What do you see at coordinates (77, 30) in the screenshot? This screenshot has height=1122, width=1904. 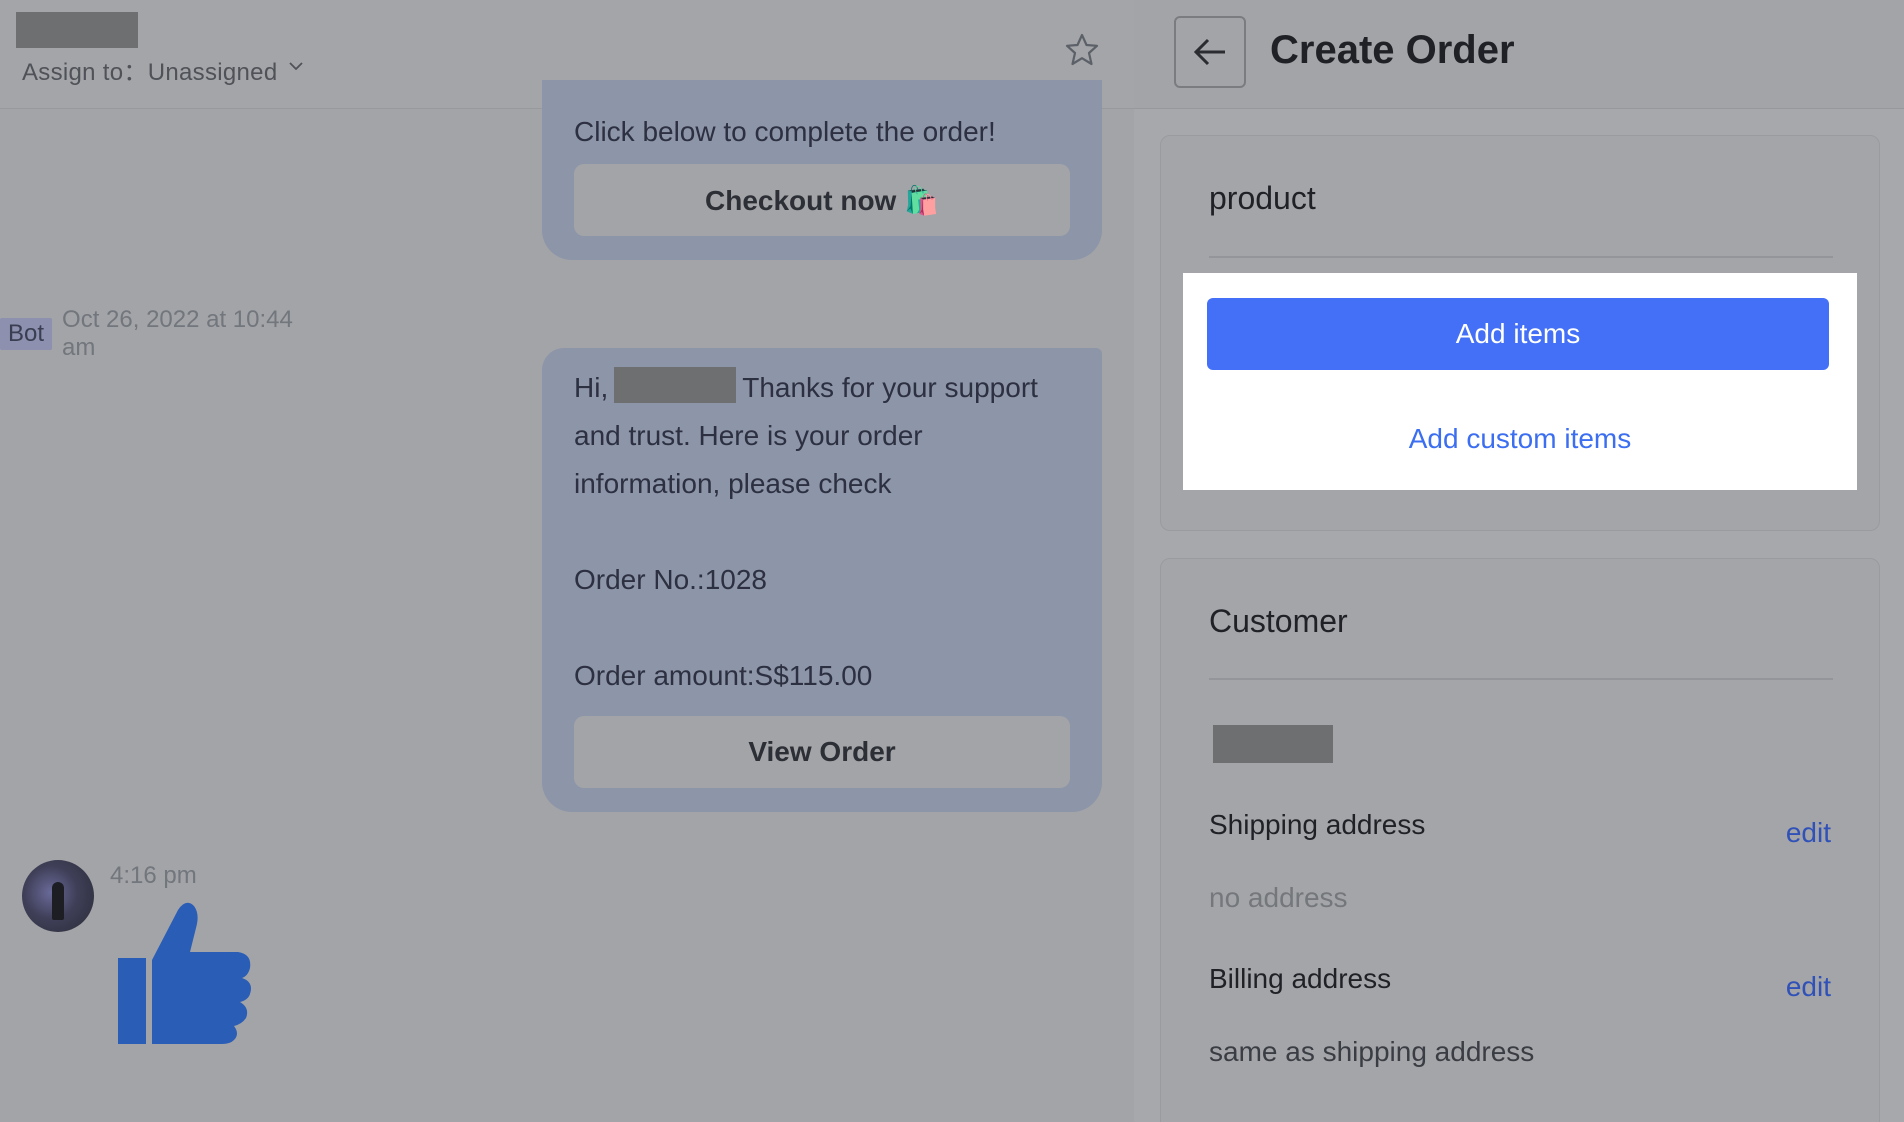 I see `contact-name-redacted` at bounding box center [77, 30].